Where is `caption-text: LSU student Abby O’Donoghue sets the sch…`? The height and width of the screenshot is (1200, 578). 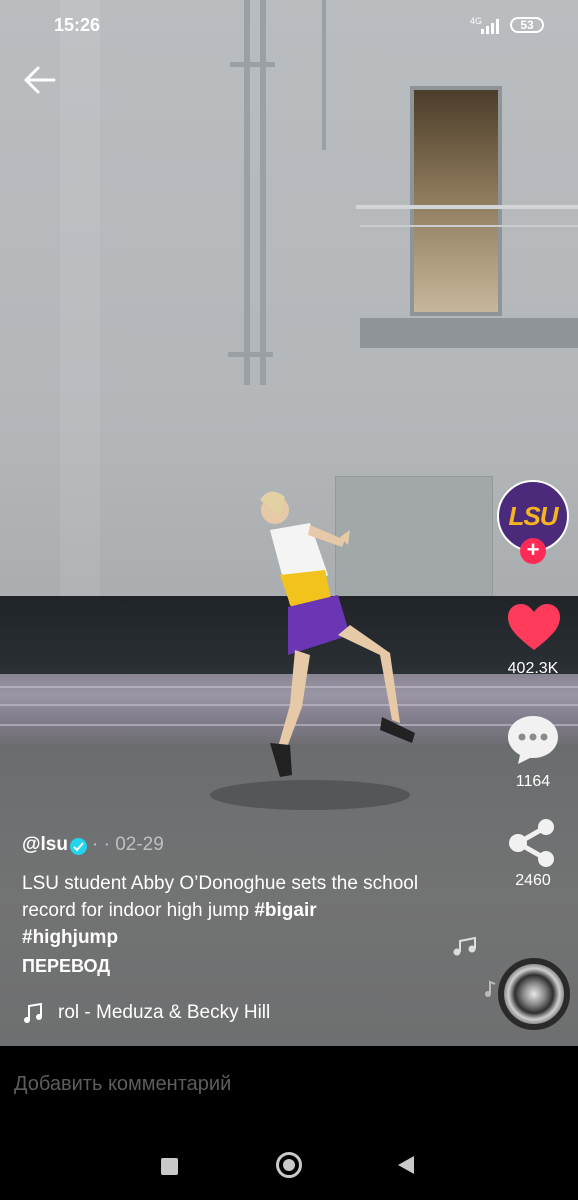 caption-text: LSU student Abby O’Donoghue sets the sch… is located at coordinates (220, 897).